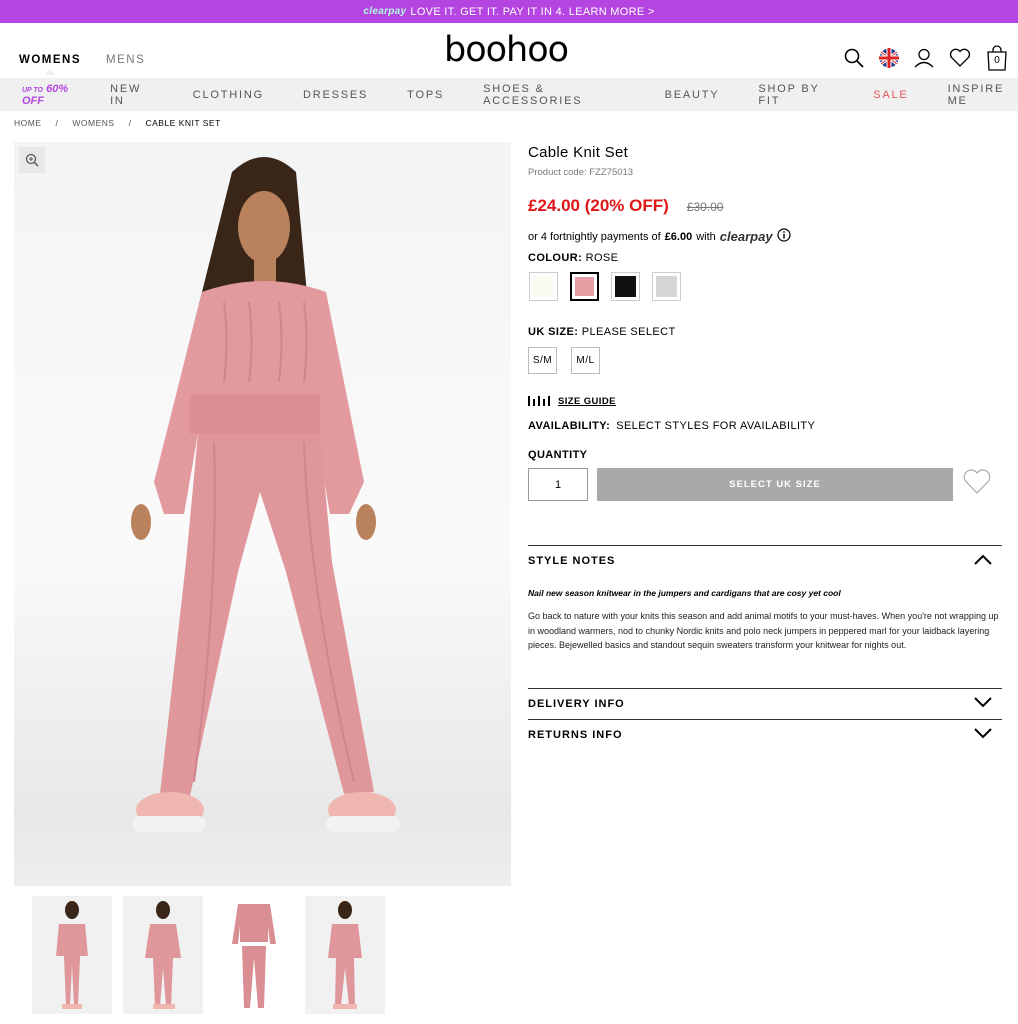 This screenshot has height=1024, width=1018. What do you see at coordinates (706, 236) in the screenshot?
I see `pay-with: with` at bounding box center [706, 236].